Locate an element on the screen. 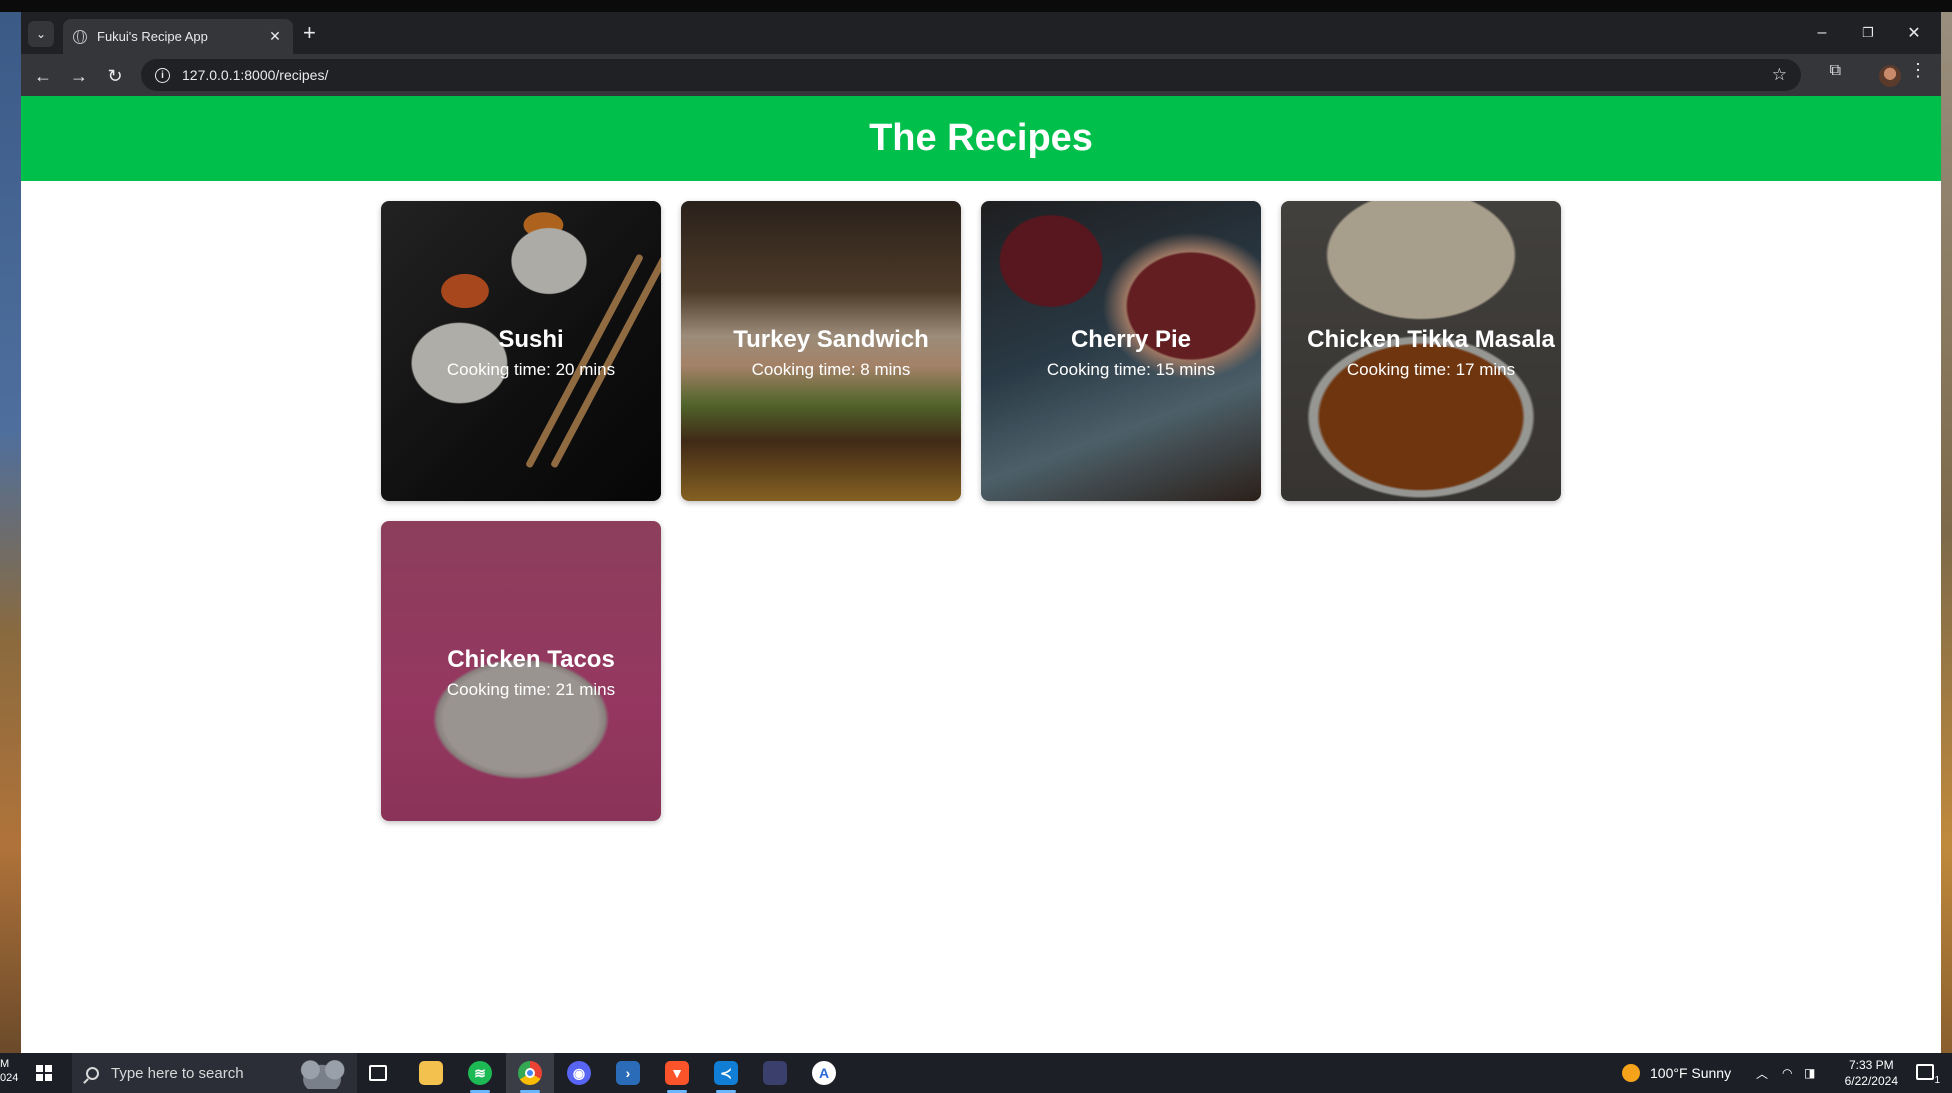 The image size is (1952, 1093). spotify-icon: ≋ is located at coordinates (480, 1077).